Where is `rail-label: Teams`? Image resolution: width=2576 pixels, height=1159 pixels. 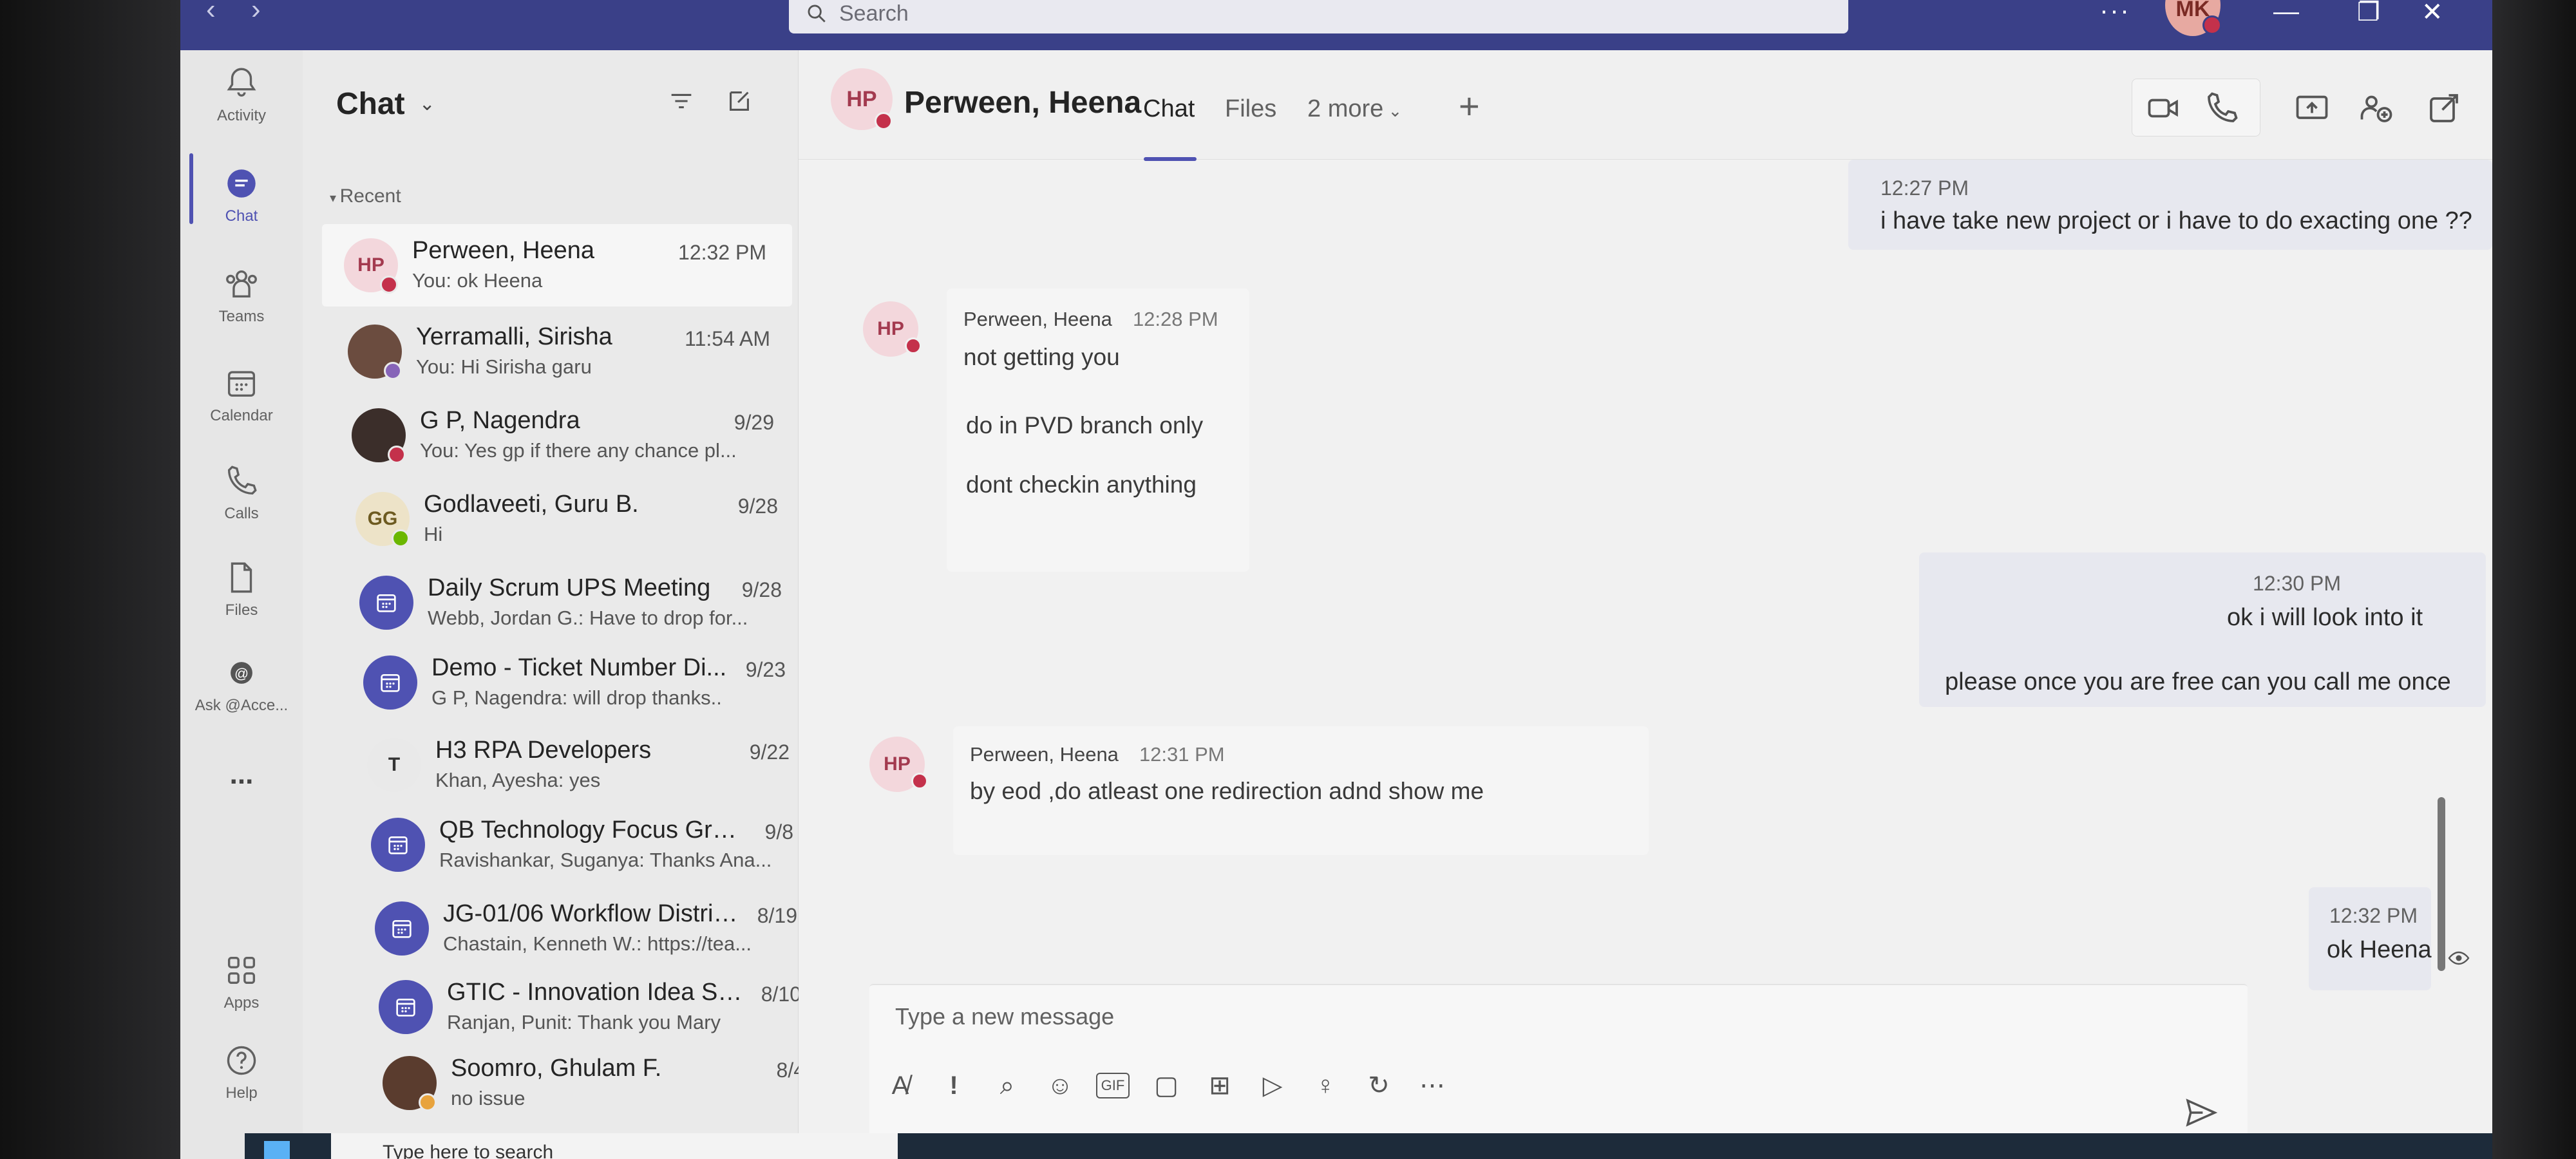 rail-label: Teams is located at coordinates (241, 316).